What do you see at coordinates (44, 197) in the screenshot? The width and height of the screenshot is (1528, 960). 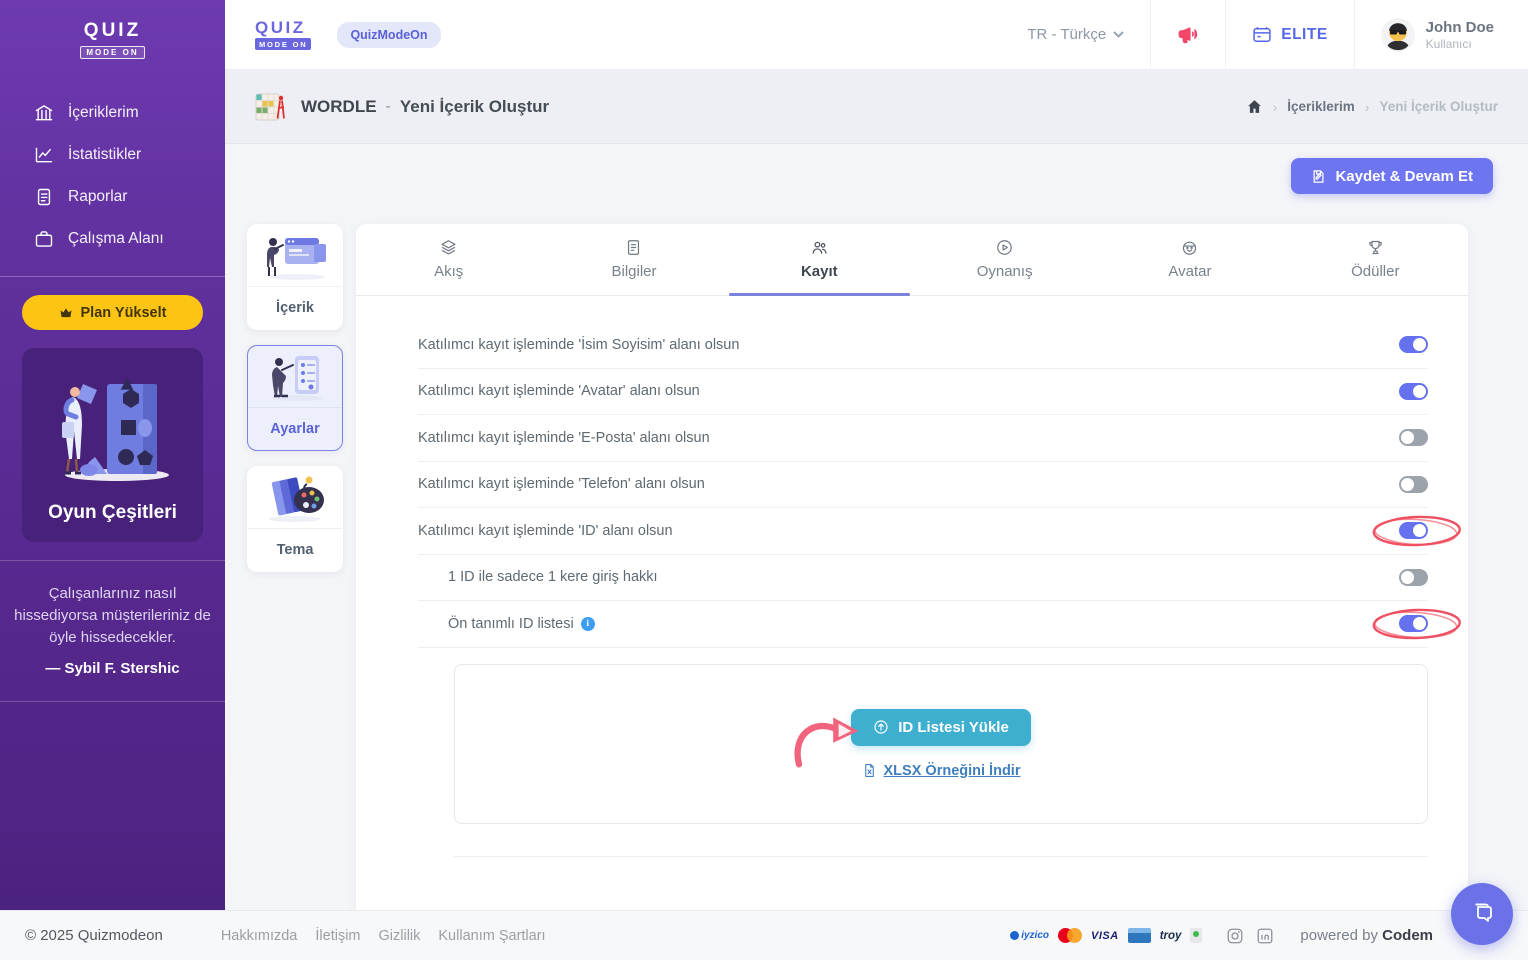 I see `reports-icon` at bounding box center [44, 197].